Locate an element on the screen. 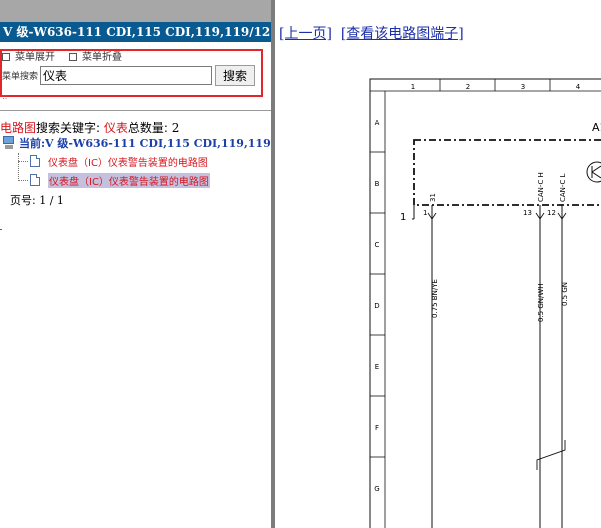 This screenshot has width=601, height=528. pager-label: 页号: is located at coordinates (23, 200).